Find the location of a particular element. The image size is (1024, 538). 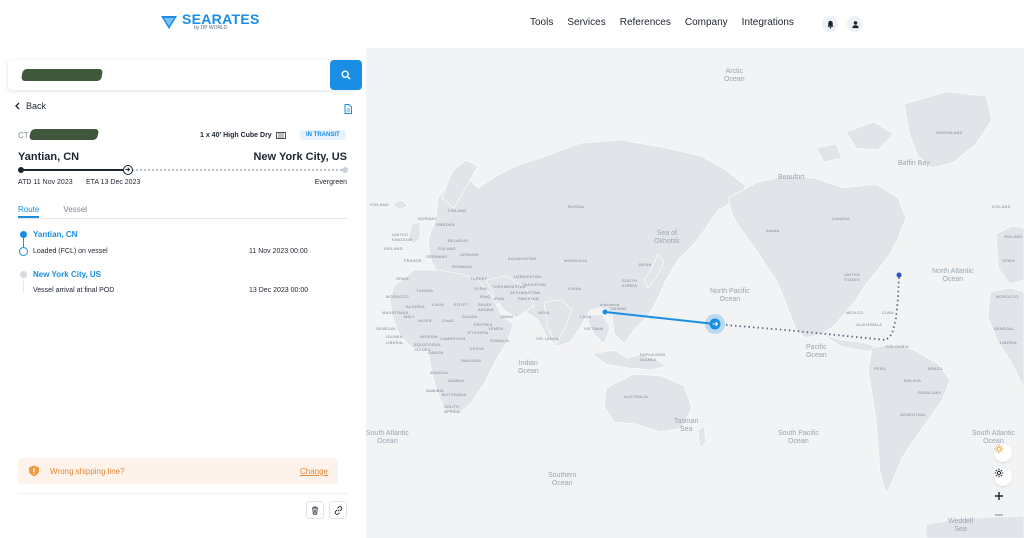

search-icon is located at coordinates (346, 75).